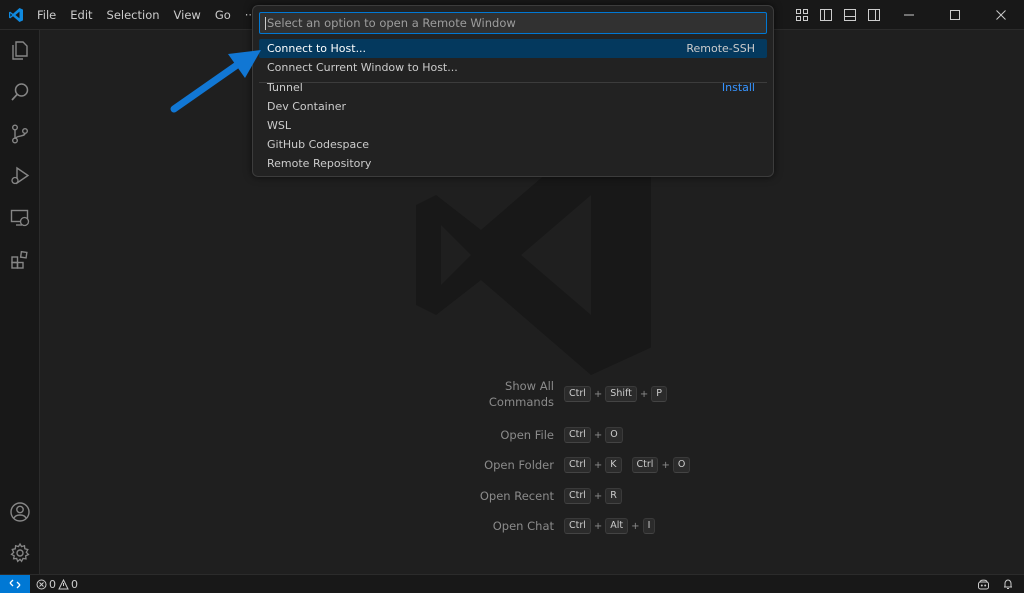 The width and height of the screenshot is (1024, 593). What do you see at coordinates (46, 15) in the screenshot?
I see `menu-file: File` at bounding box center [46, 15].